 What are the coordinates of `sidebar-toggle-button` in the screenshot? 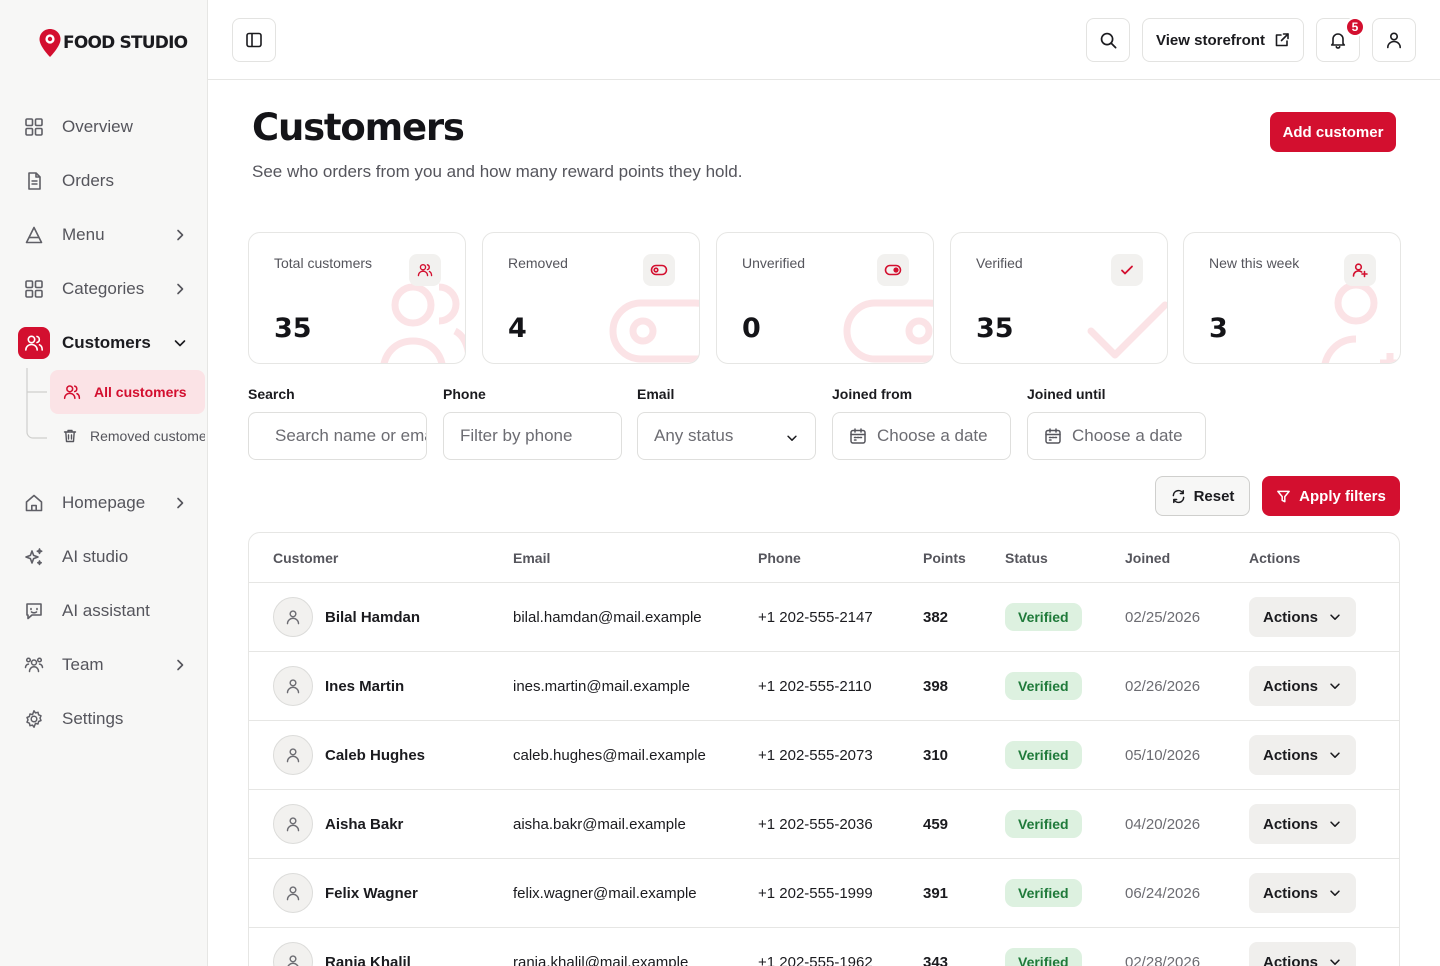 It's located at (254, 40).